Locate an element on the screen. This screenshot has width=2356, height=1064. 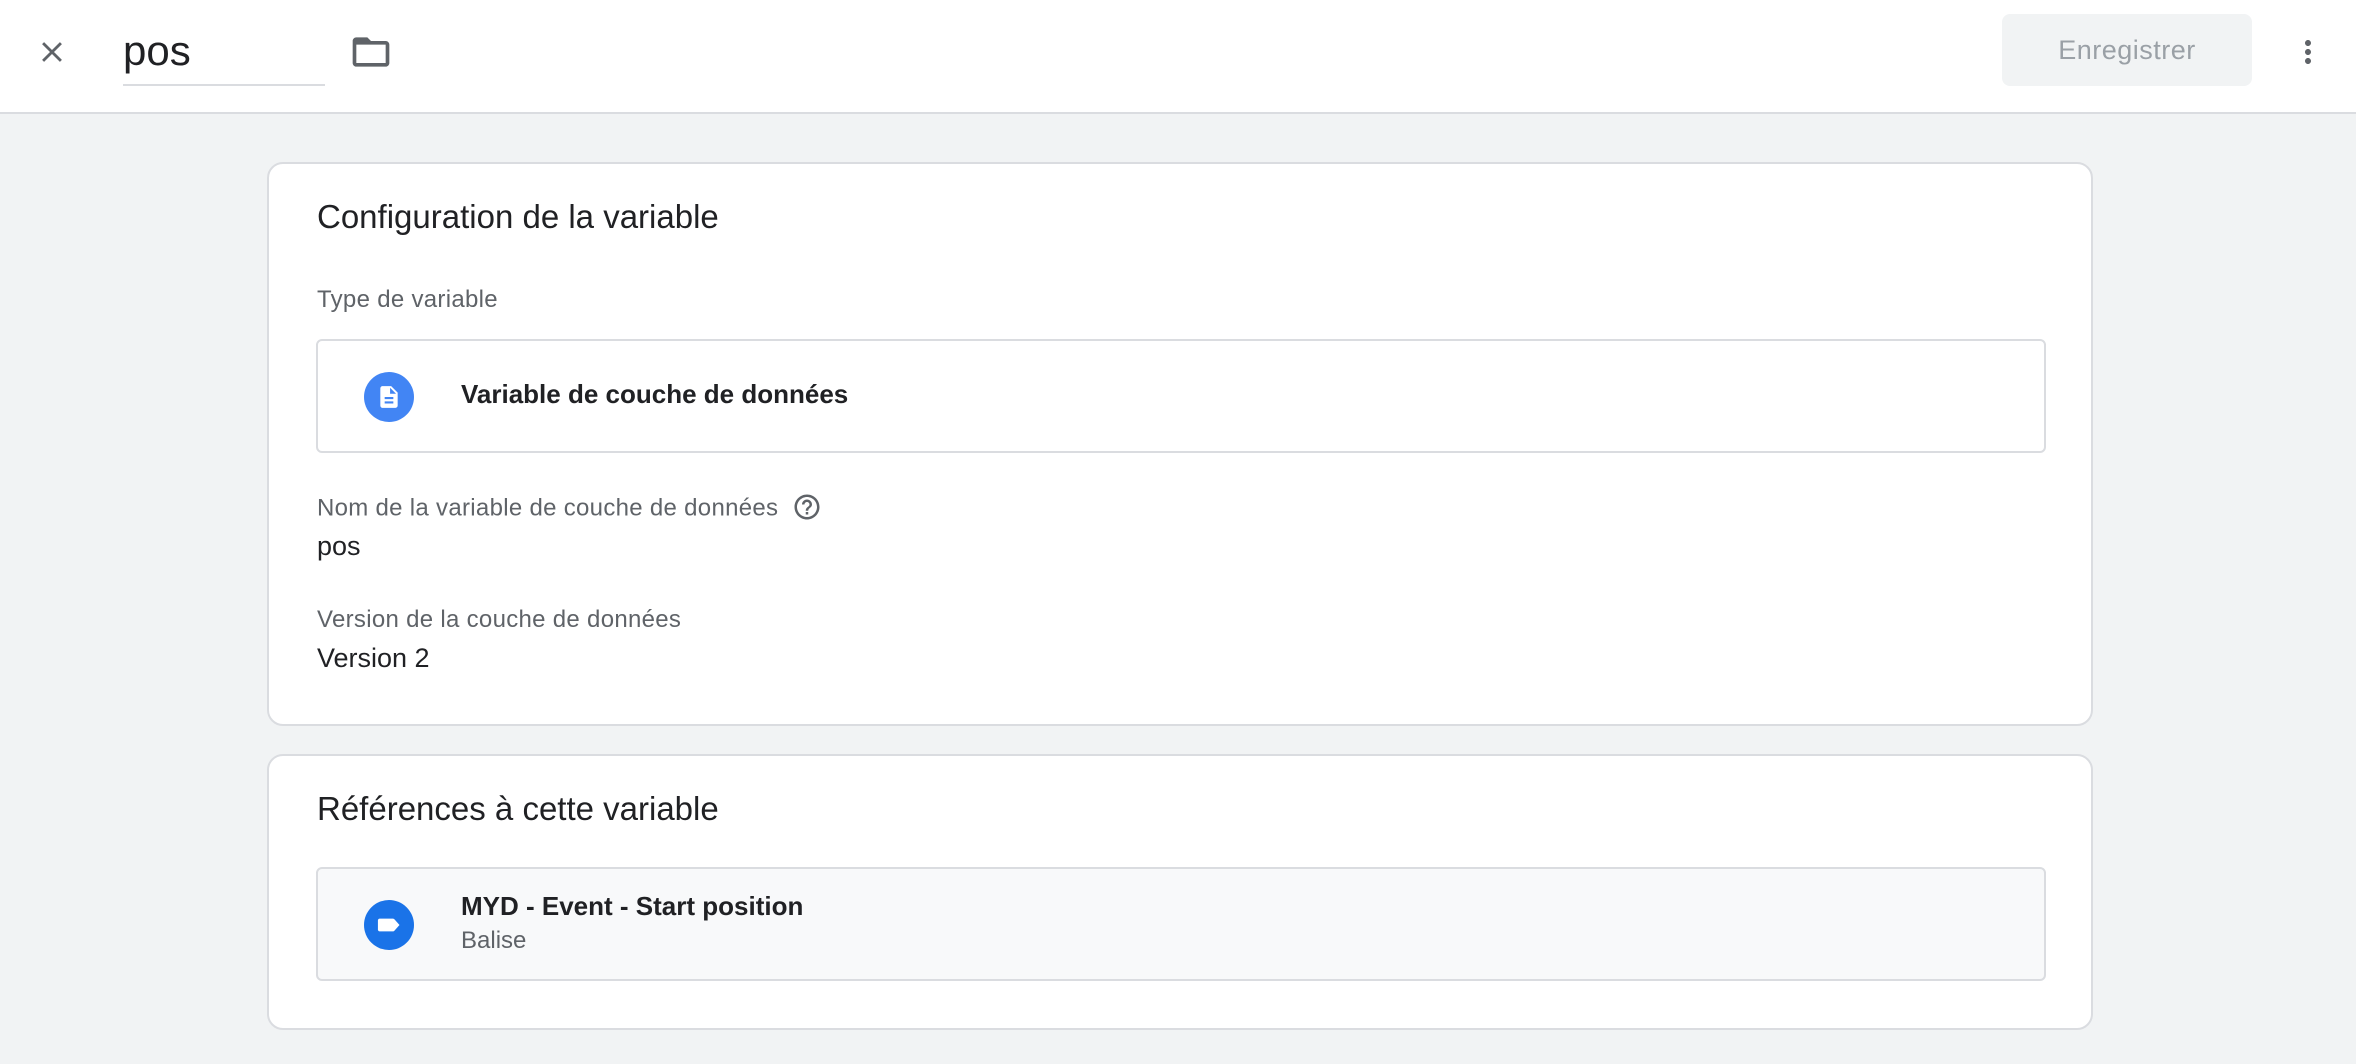
data-layer-name-label-text: Nom de la variable de couche de données is located at coordinates (548, 508).